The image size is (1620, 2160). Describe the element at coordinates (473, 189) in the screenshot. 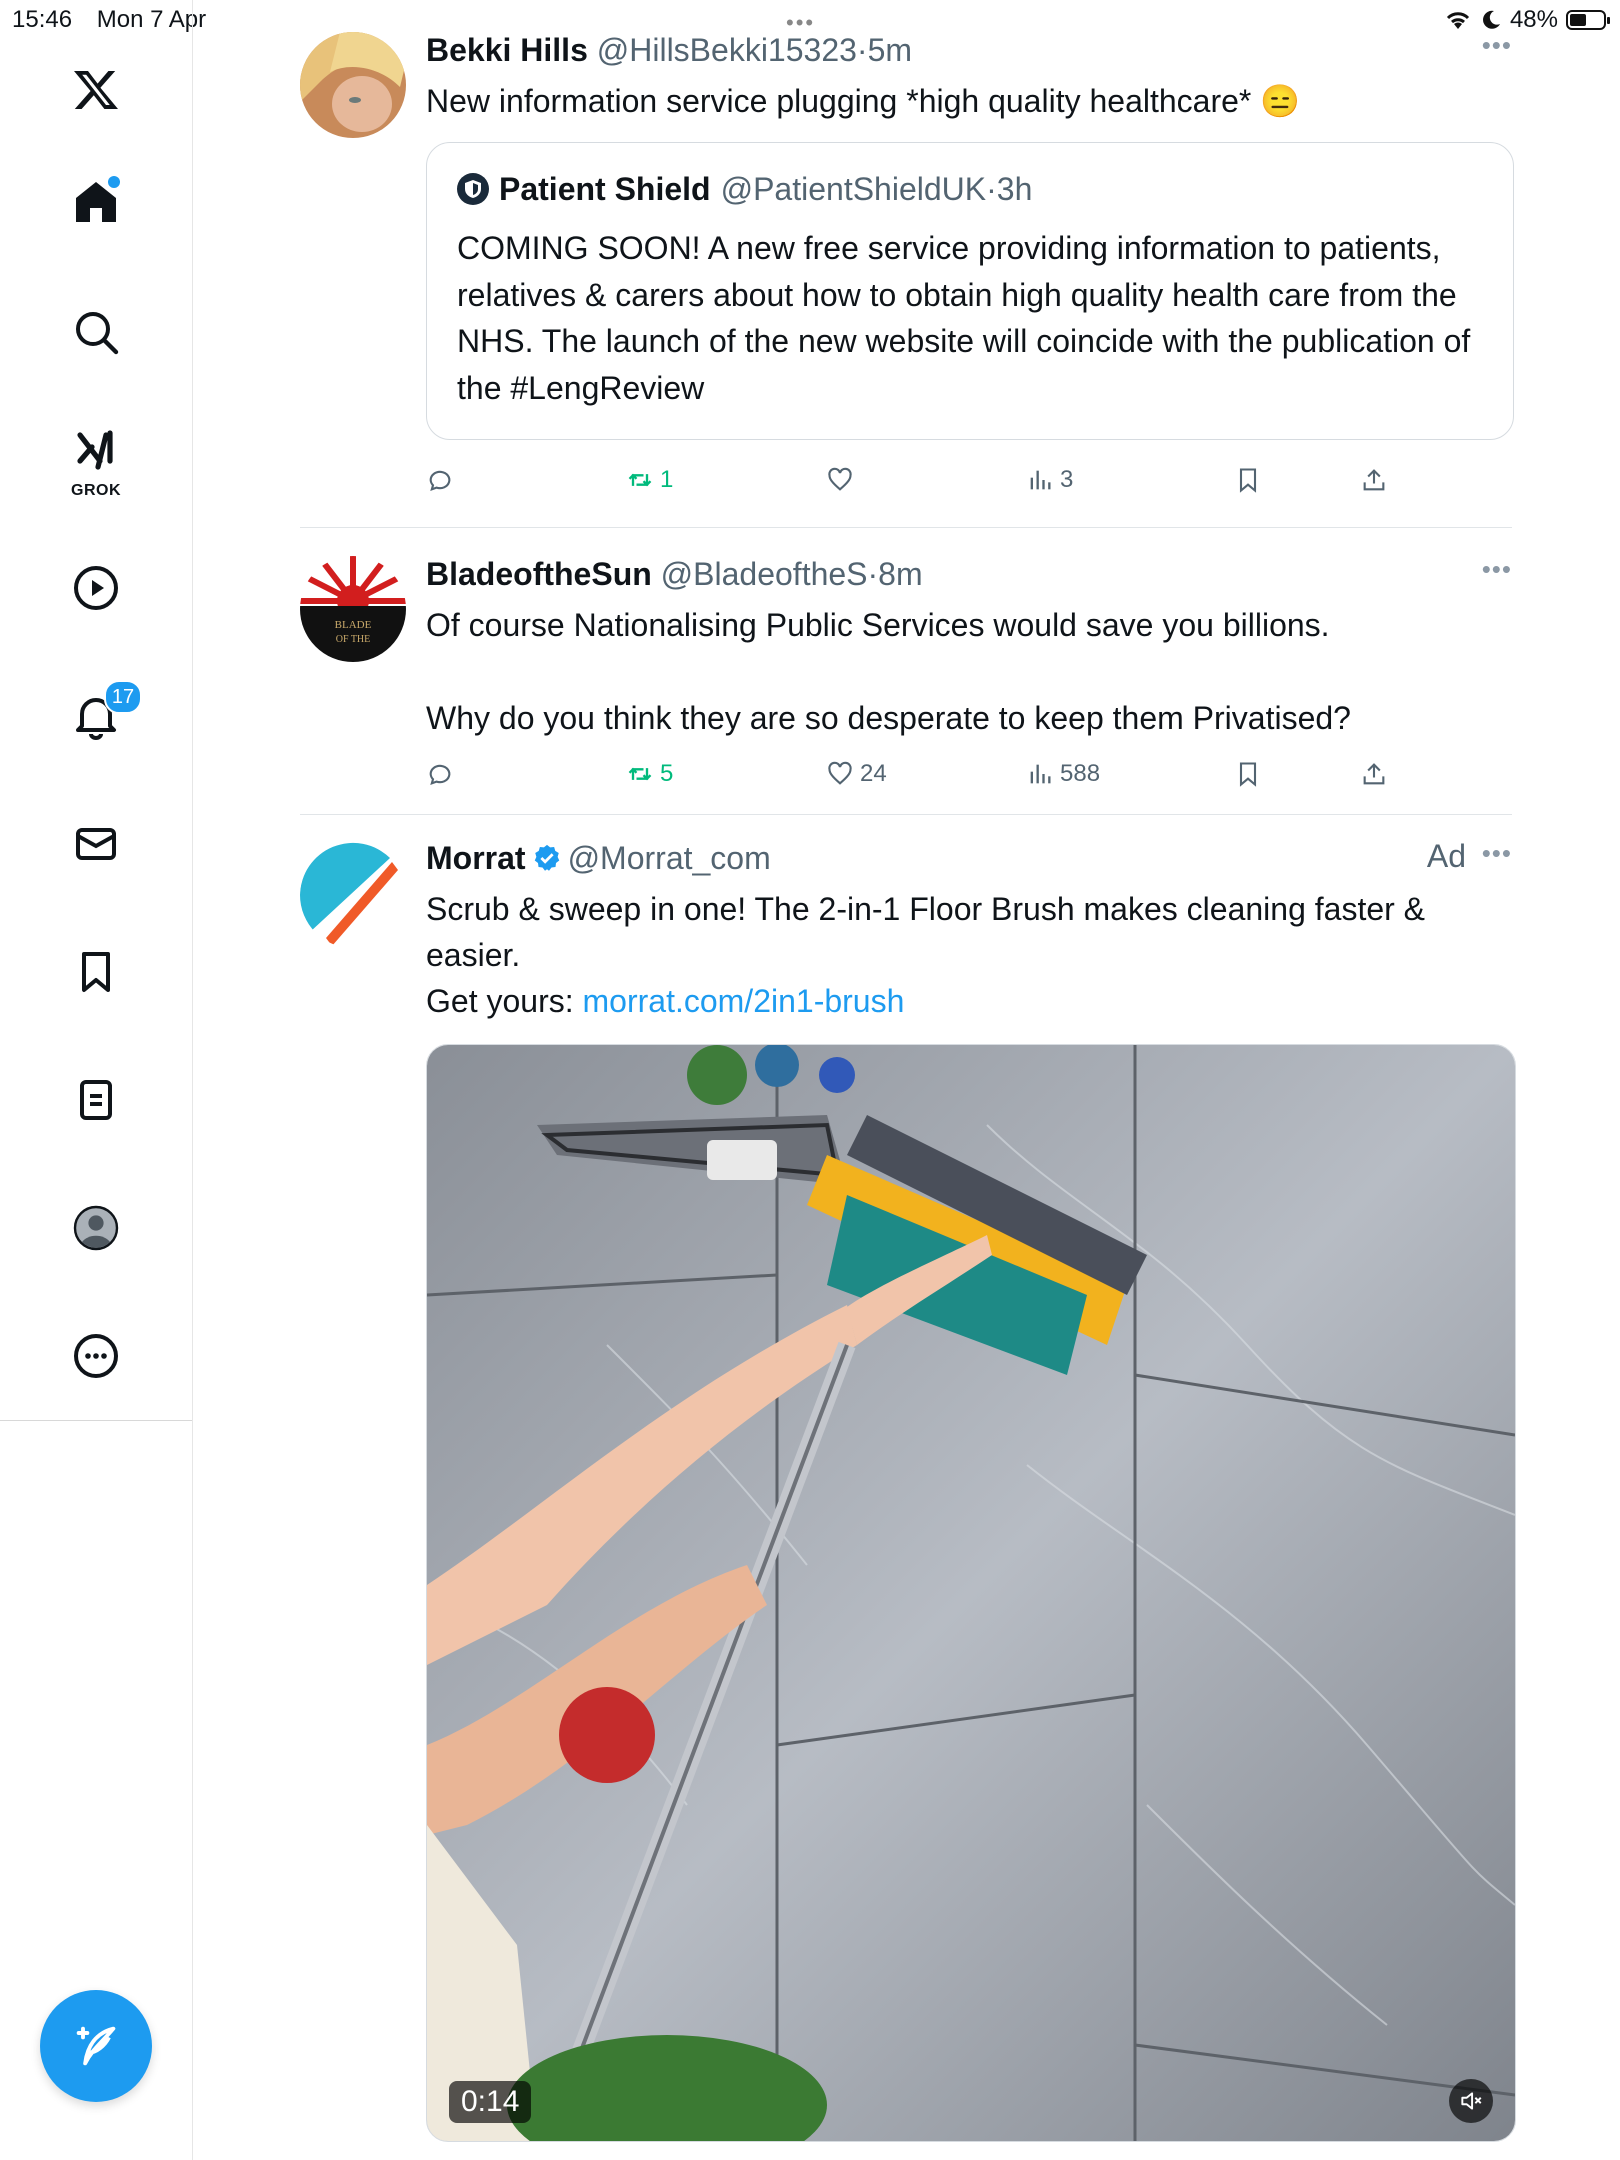

I see `quote-avatar` at that location.